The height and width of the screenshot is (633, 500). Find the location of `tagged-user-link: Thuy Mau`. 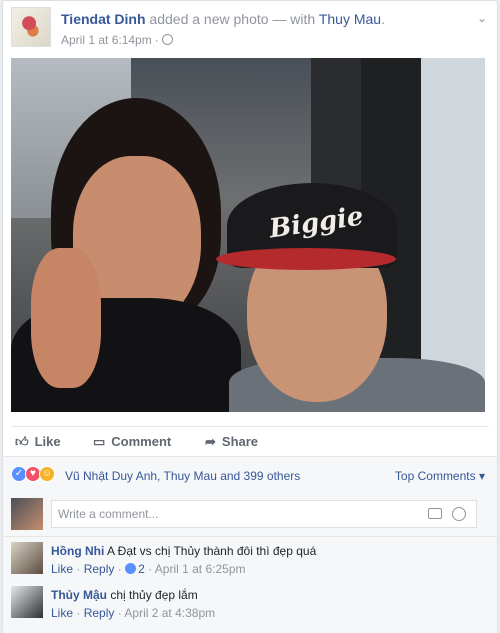

tagged-user-link: Thuy Mau is located at coordinates (350, 19).